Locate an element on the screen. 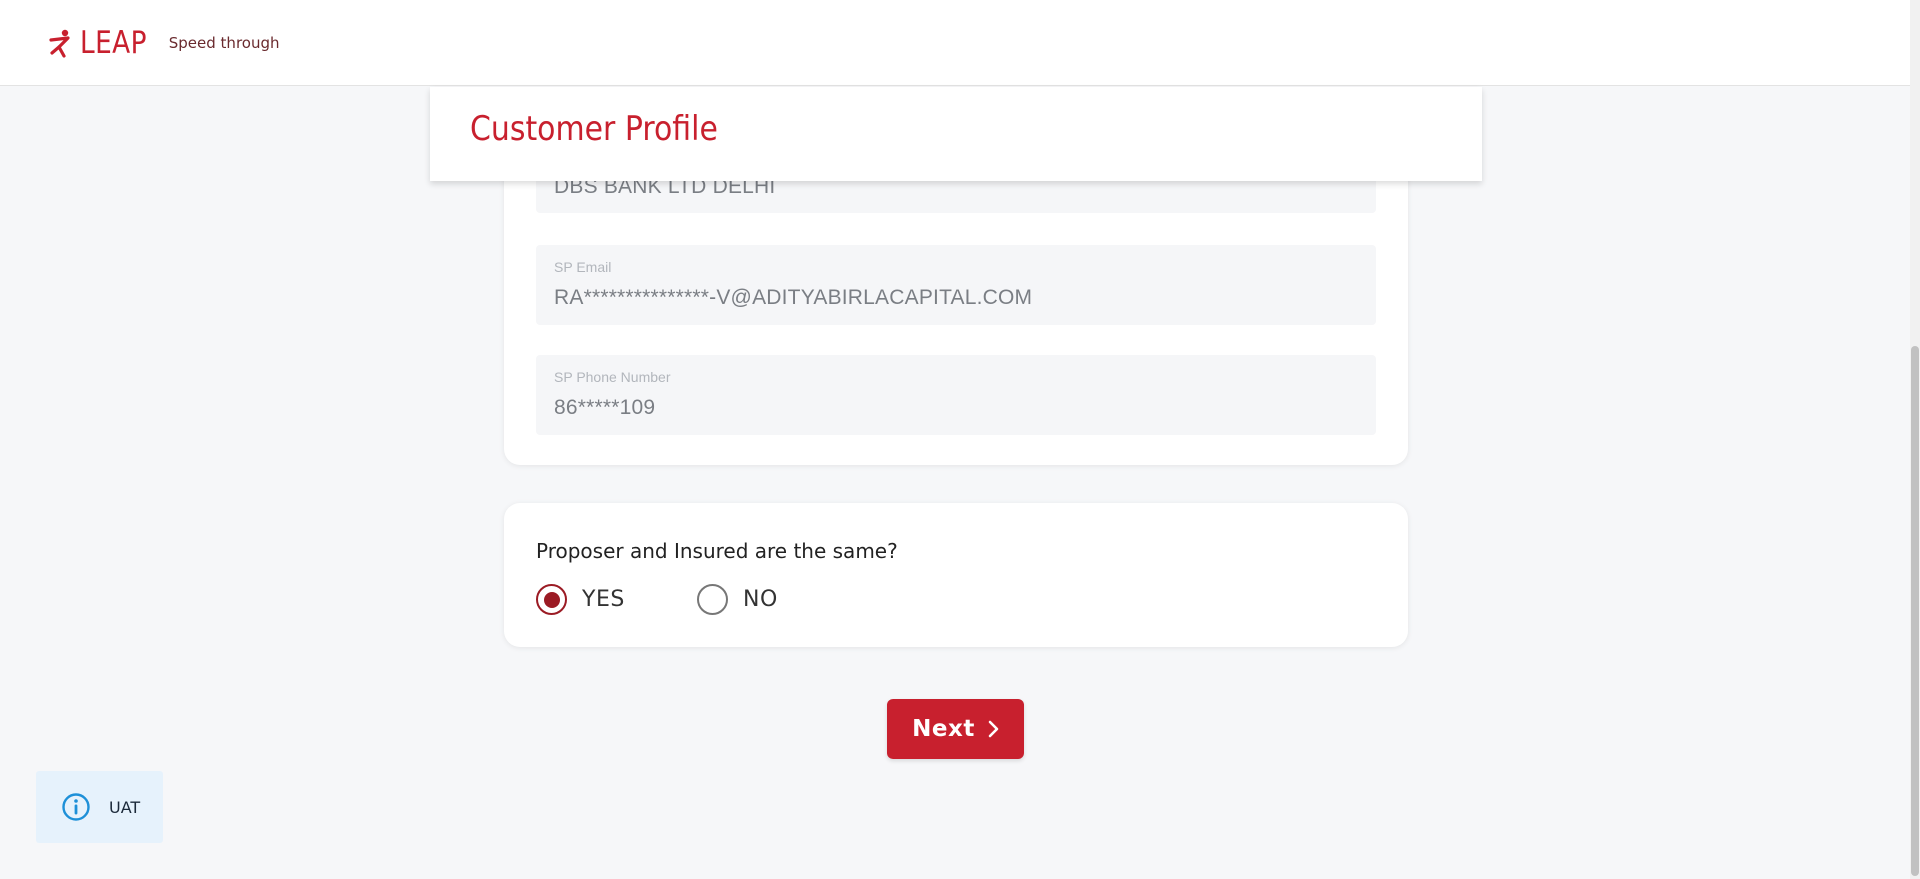 The width and height of the screenshot is (1920, 879). info-icon is located at coordinates (76, 807).